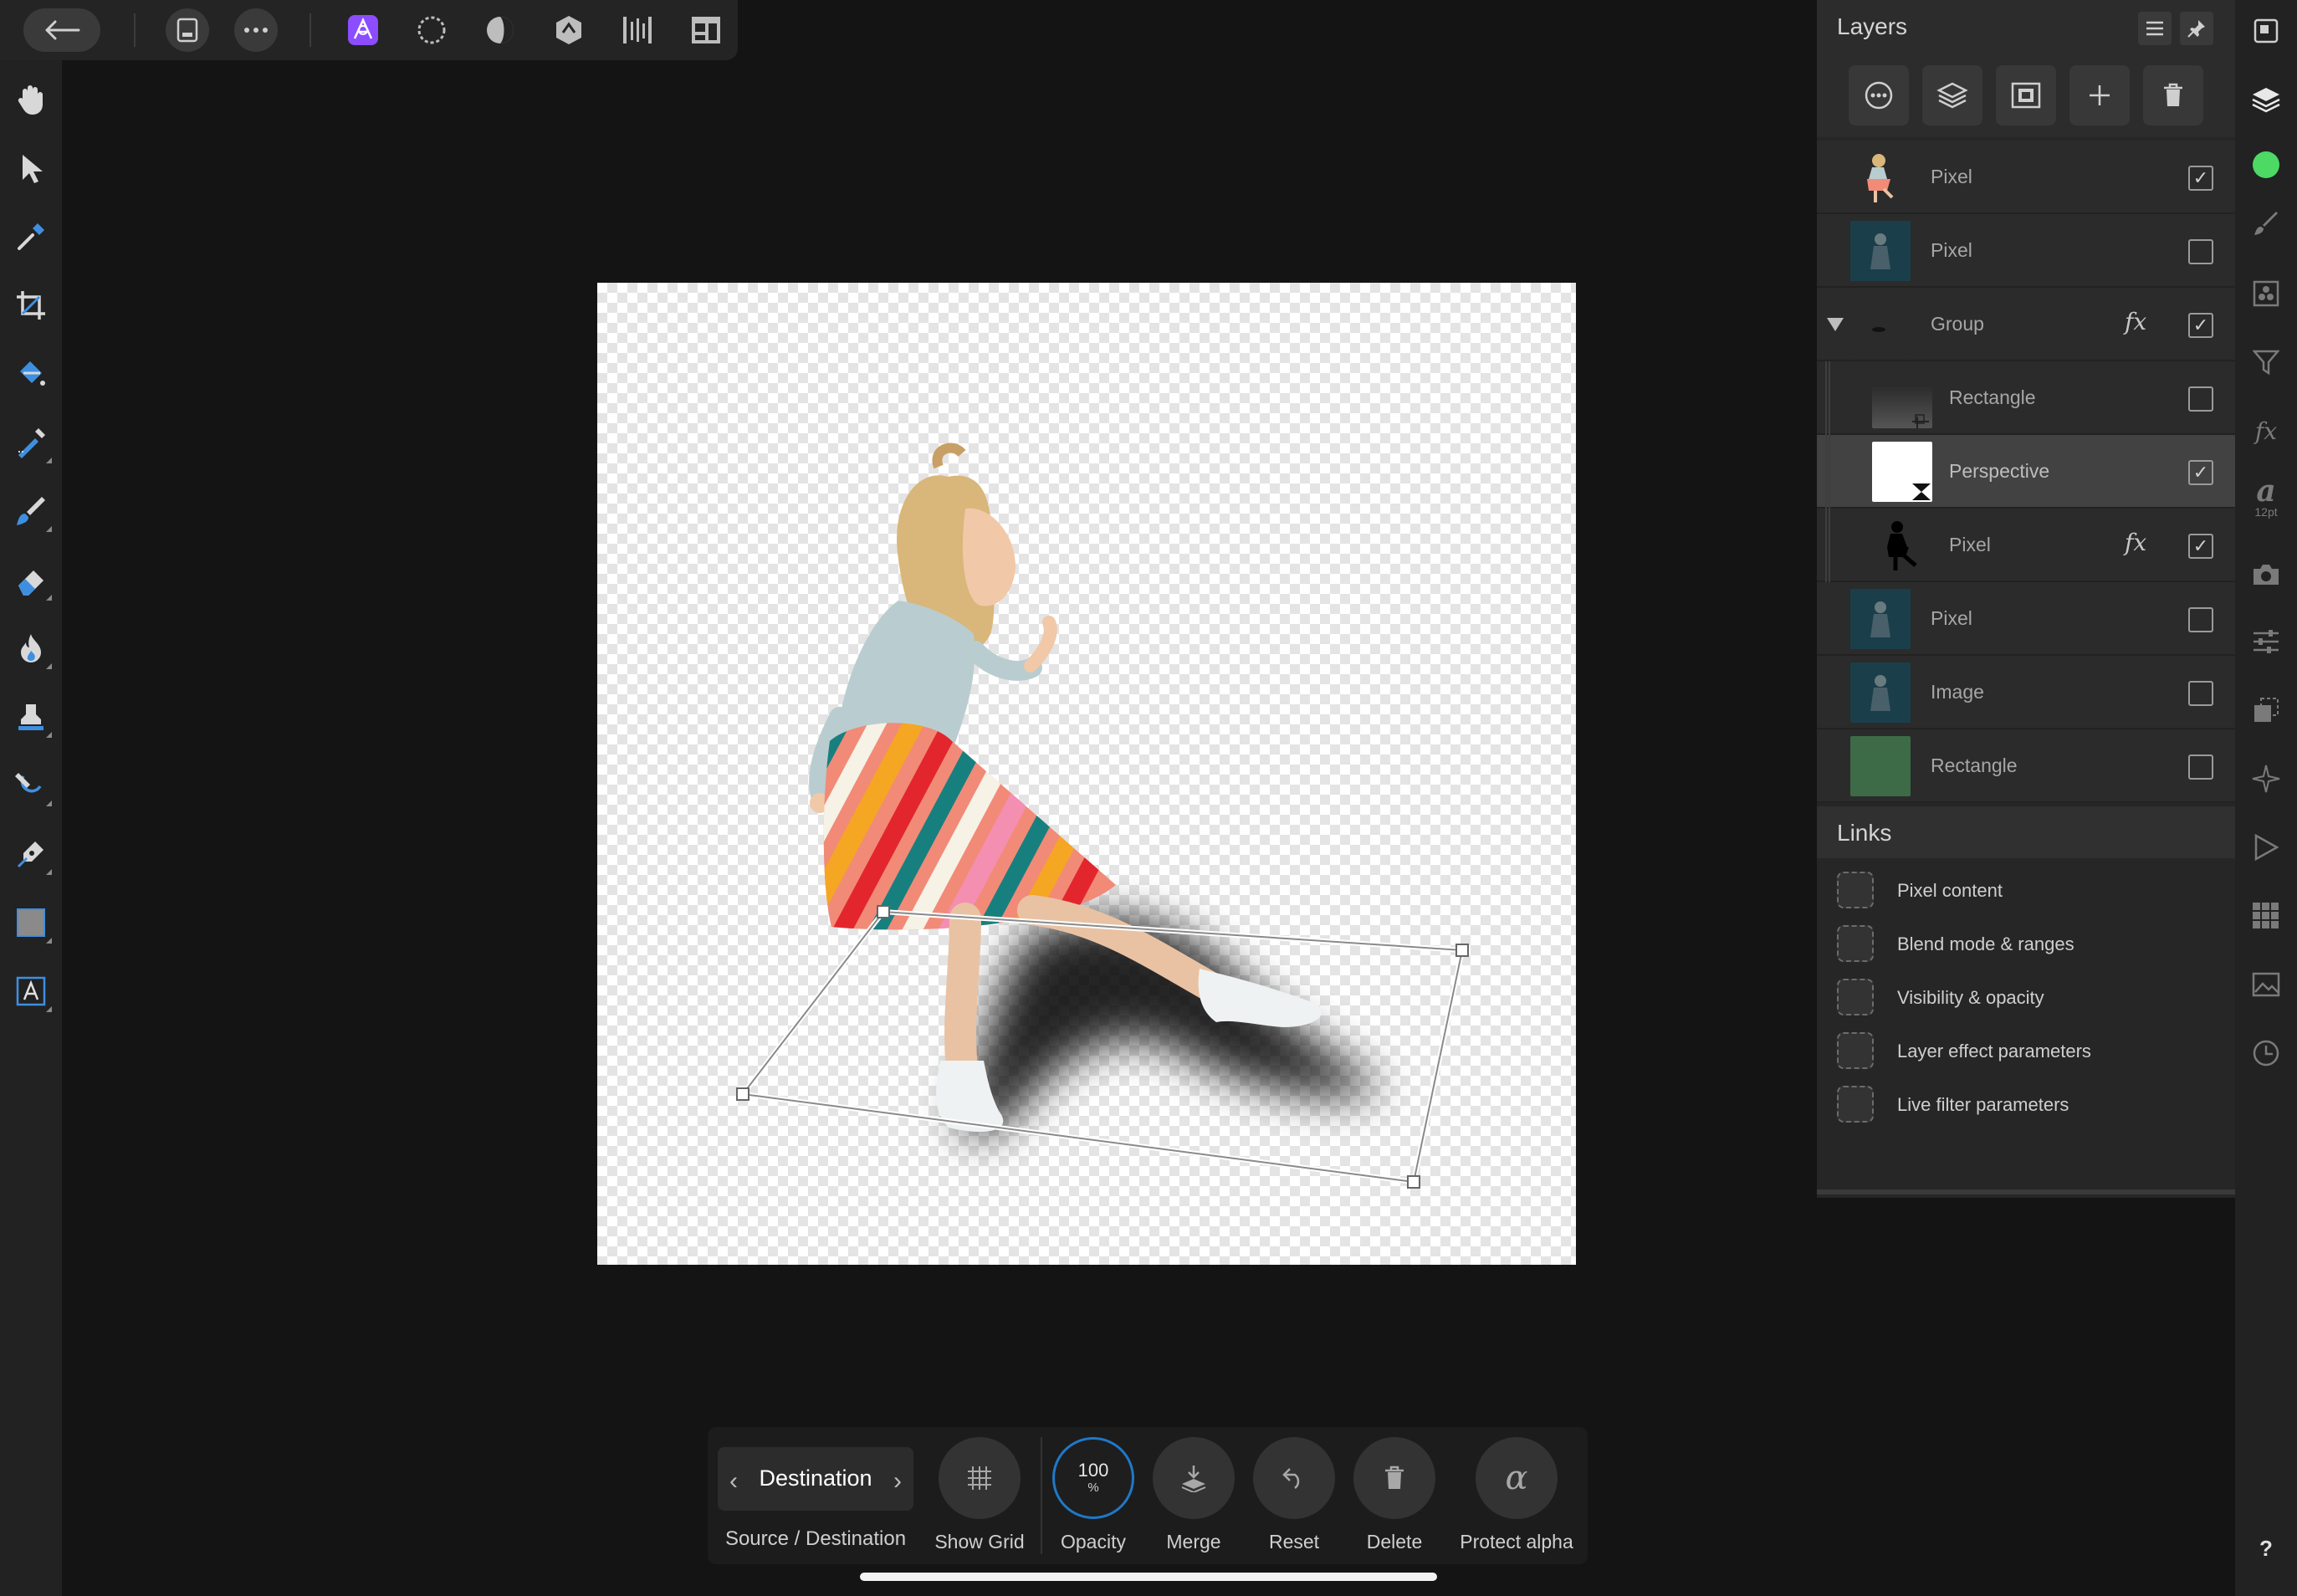  I want to click on move-tool, so click(31, 168).